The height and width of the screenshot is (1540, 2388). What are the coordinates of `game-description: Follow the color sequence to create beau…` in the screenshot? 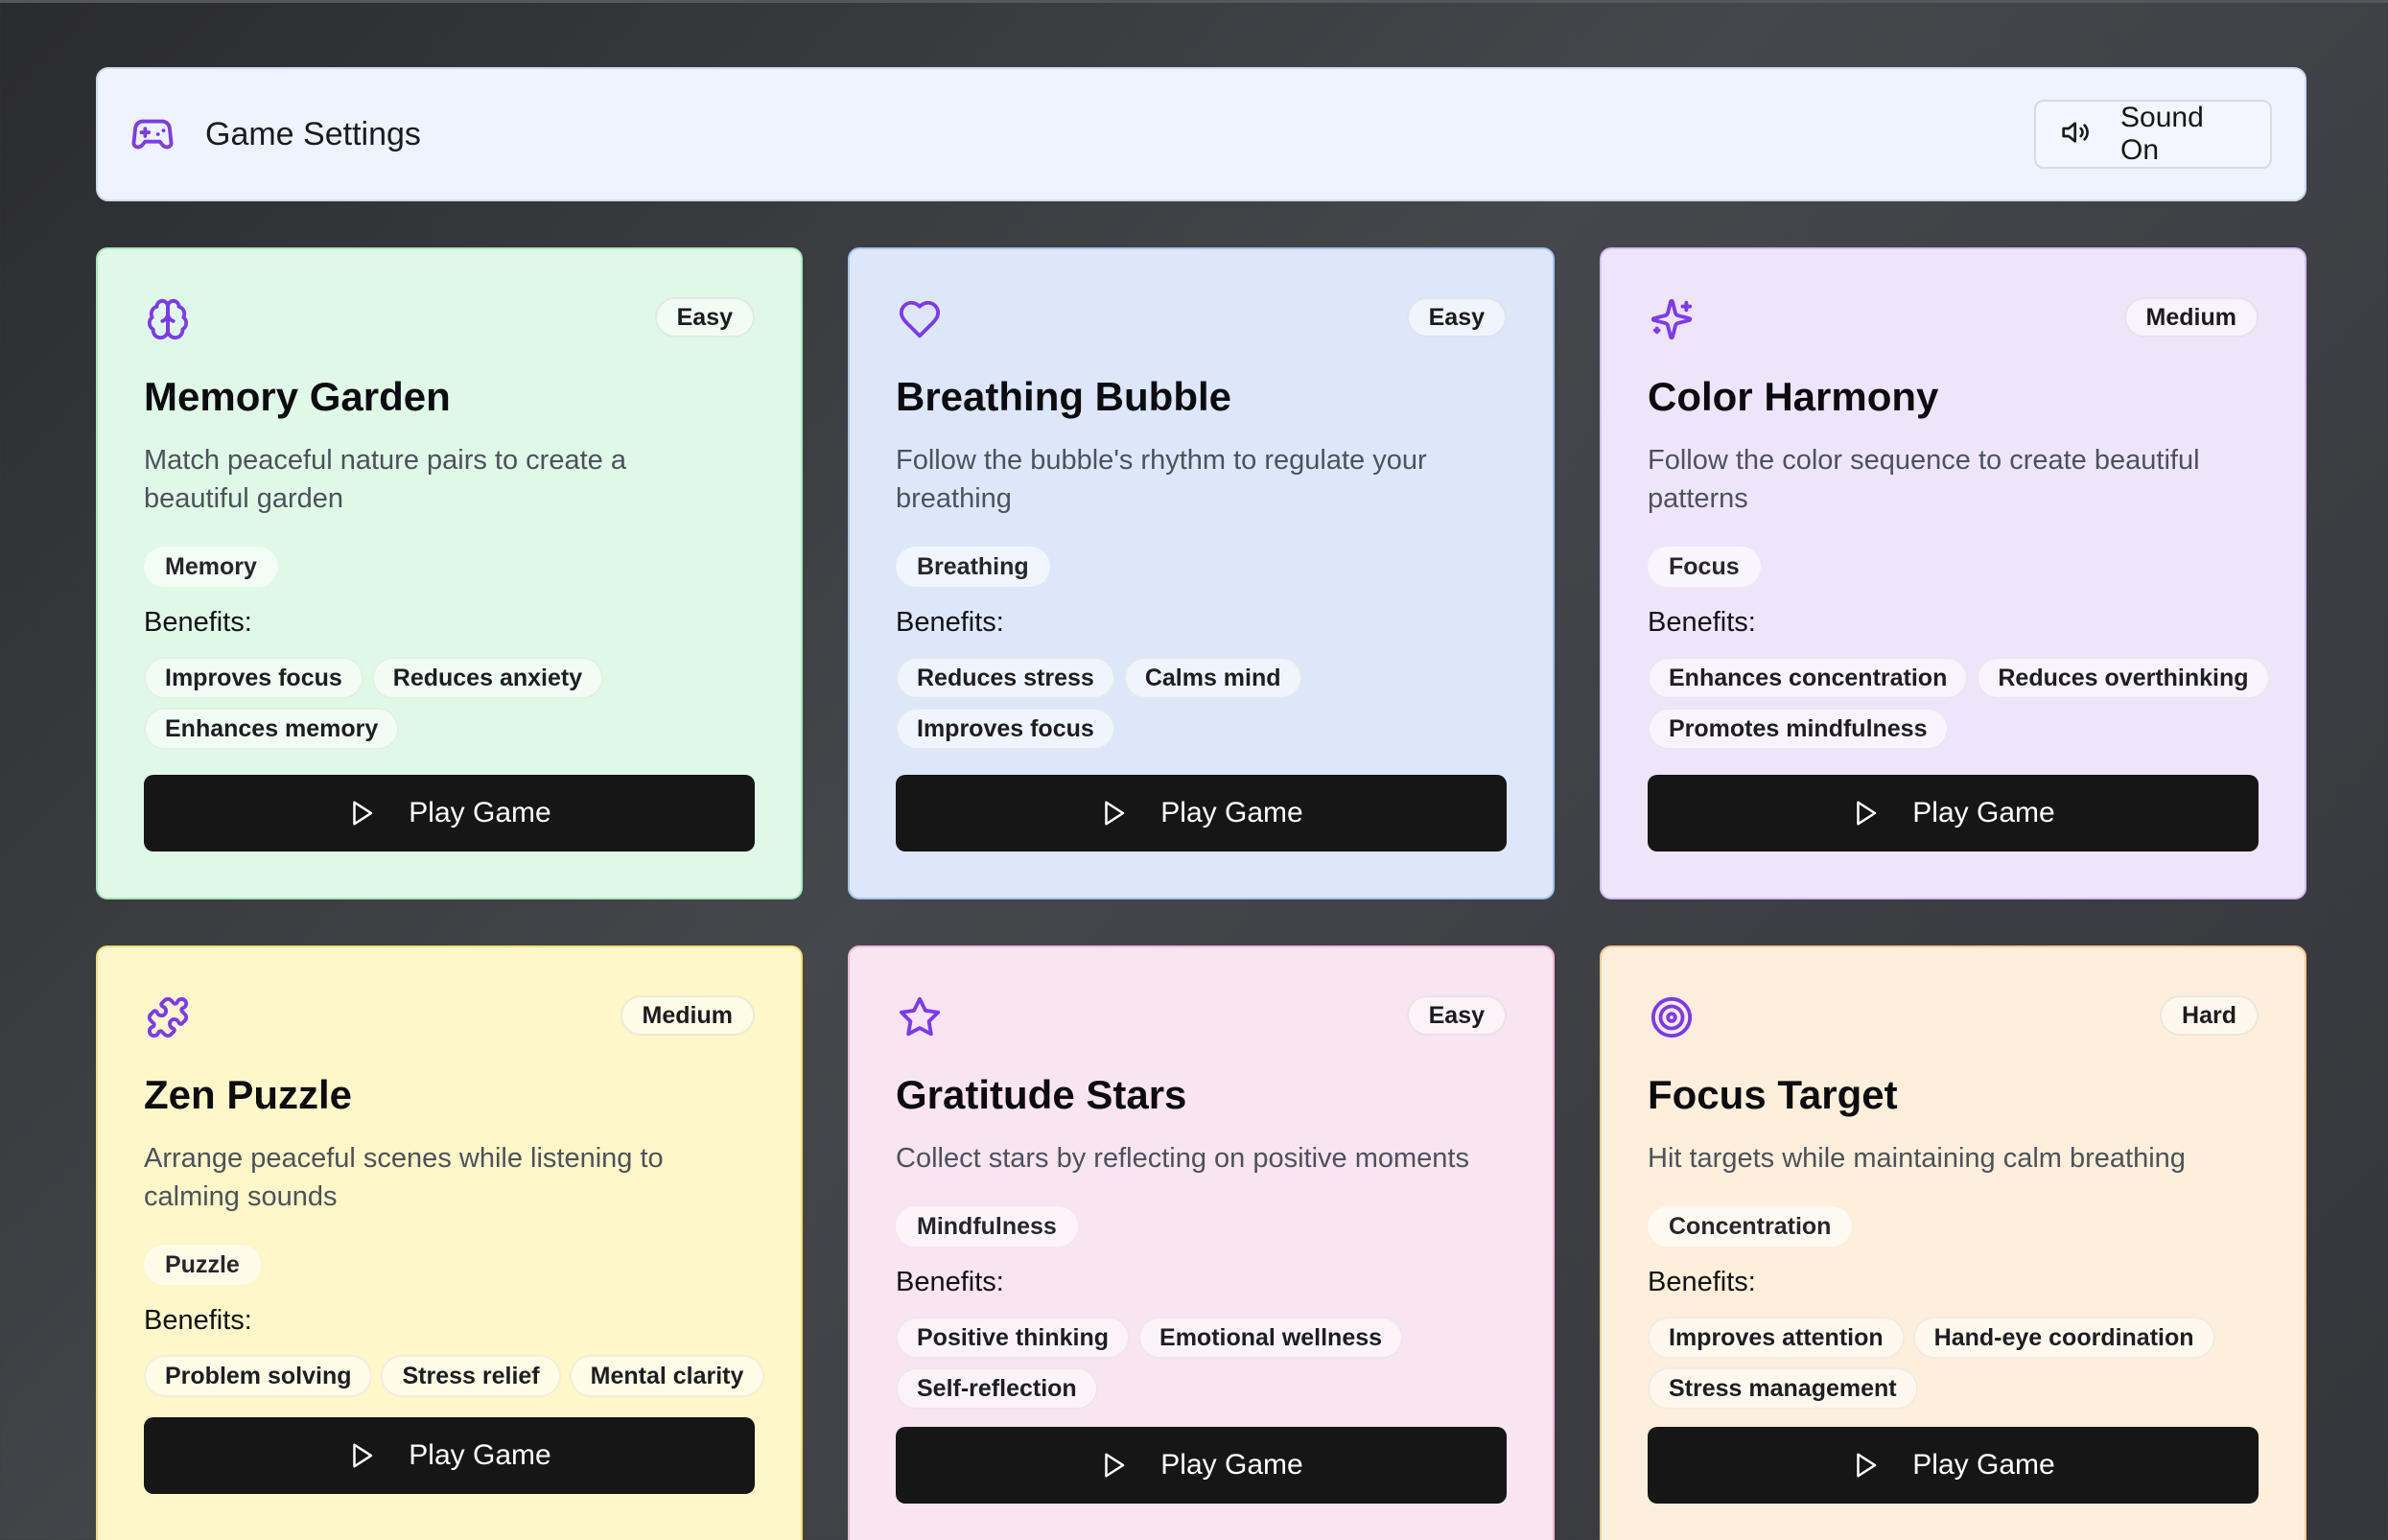 It's located at (1924, 479).